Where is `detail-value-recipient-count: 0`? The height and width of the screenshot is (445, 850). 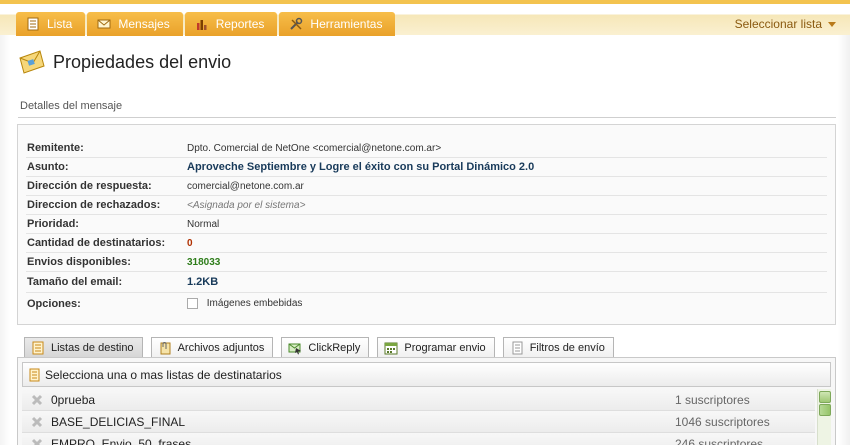 detail-value-recipient-count: 0 is located at coordinates (190, 243).